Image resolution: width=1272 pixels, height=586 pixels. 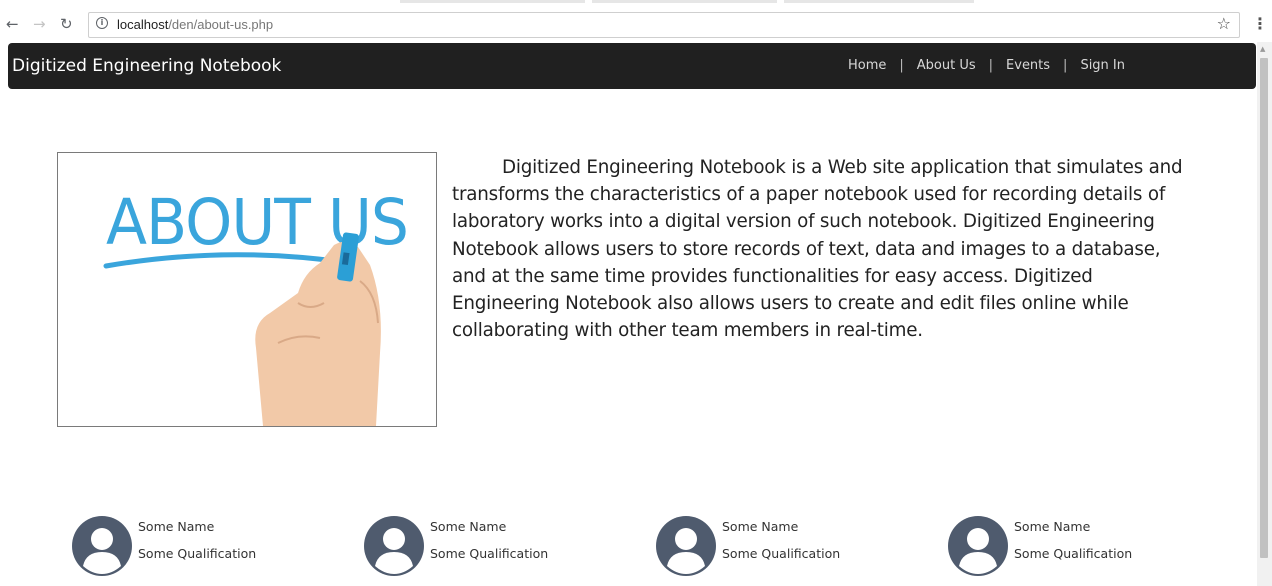 I want to click on browser-chrome: ← → ↻ i localhost/den/about-us.php ☆ ⋮, so click(x=636, y=21).